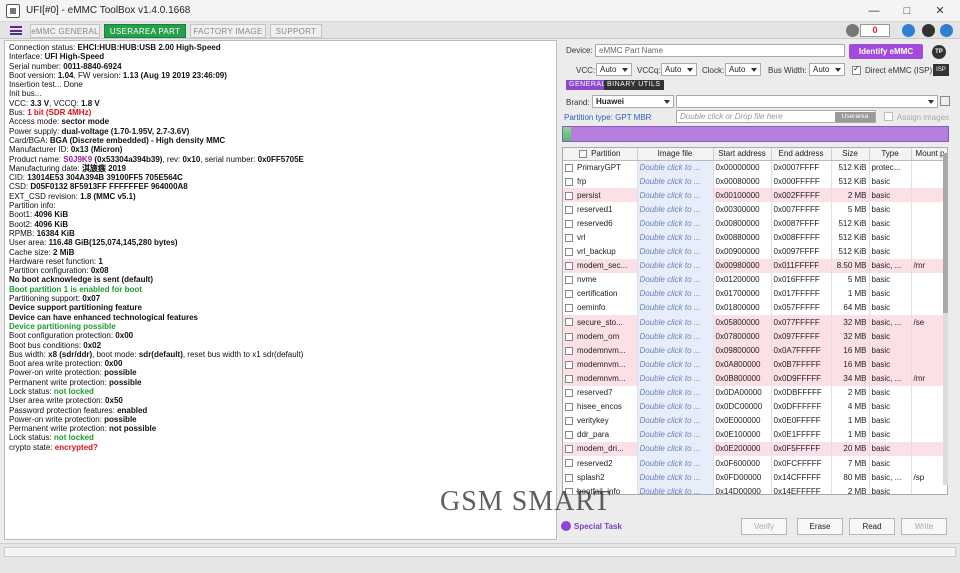 This screenshot has width=960, height=573. Describe the element at coordinates (614, 69) in the screenshot. I see `vcc-select: Auto` at that location.